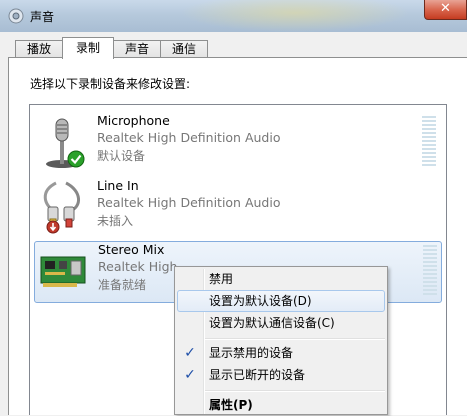  Describe the element at coordinates (281, 405) in the screenshot. I see `menu-item-properties: 属性(P)` at that location.